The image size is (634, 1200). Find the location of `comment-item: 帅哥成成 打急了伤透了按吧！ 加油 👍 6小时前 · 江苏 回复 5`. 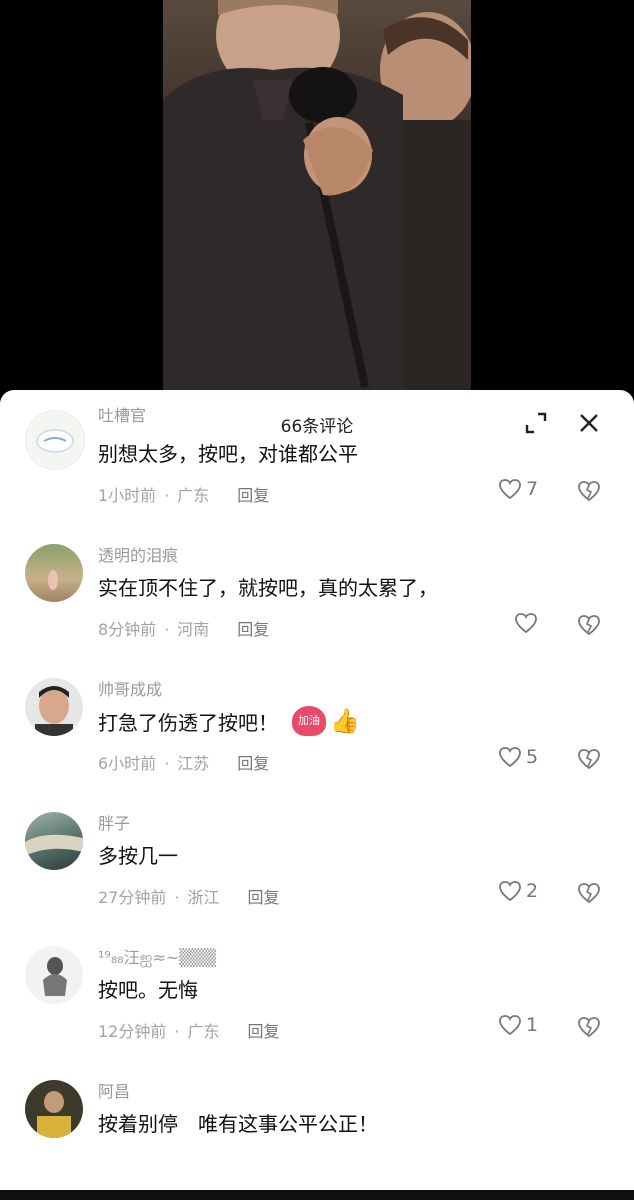

comment-item: 帅哥成成 打急了伤透了按吧！ 加油 👍 6小时前 · 江苏 回复 5 is located at coordinates (317, 731).